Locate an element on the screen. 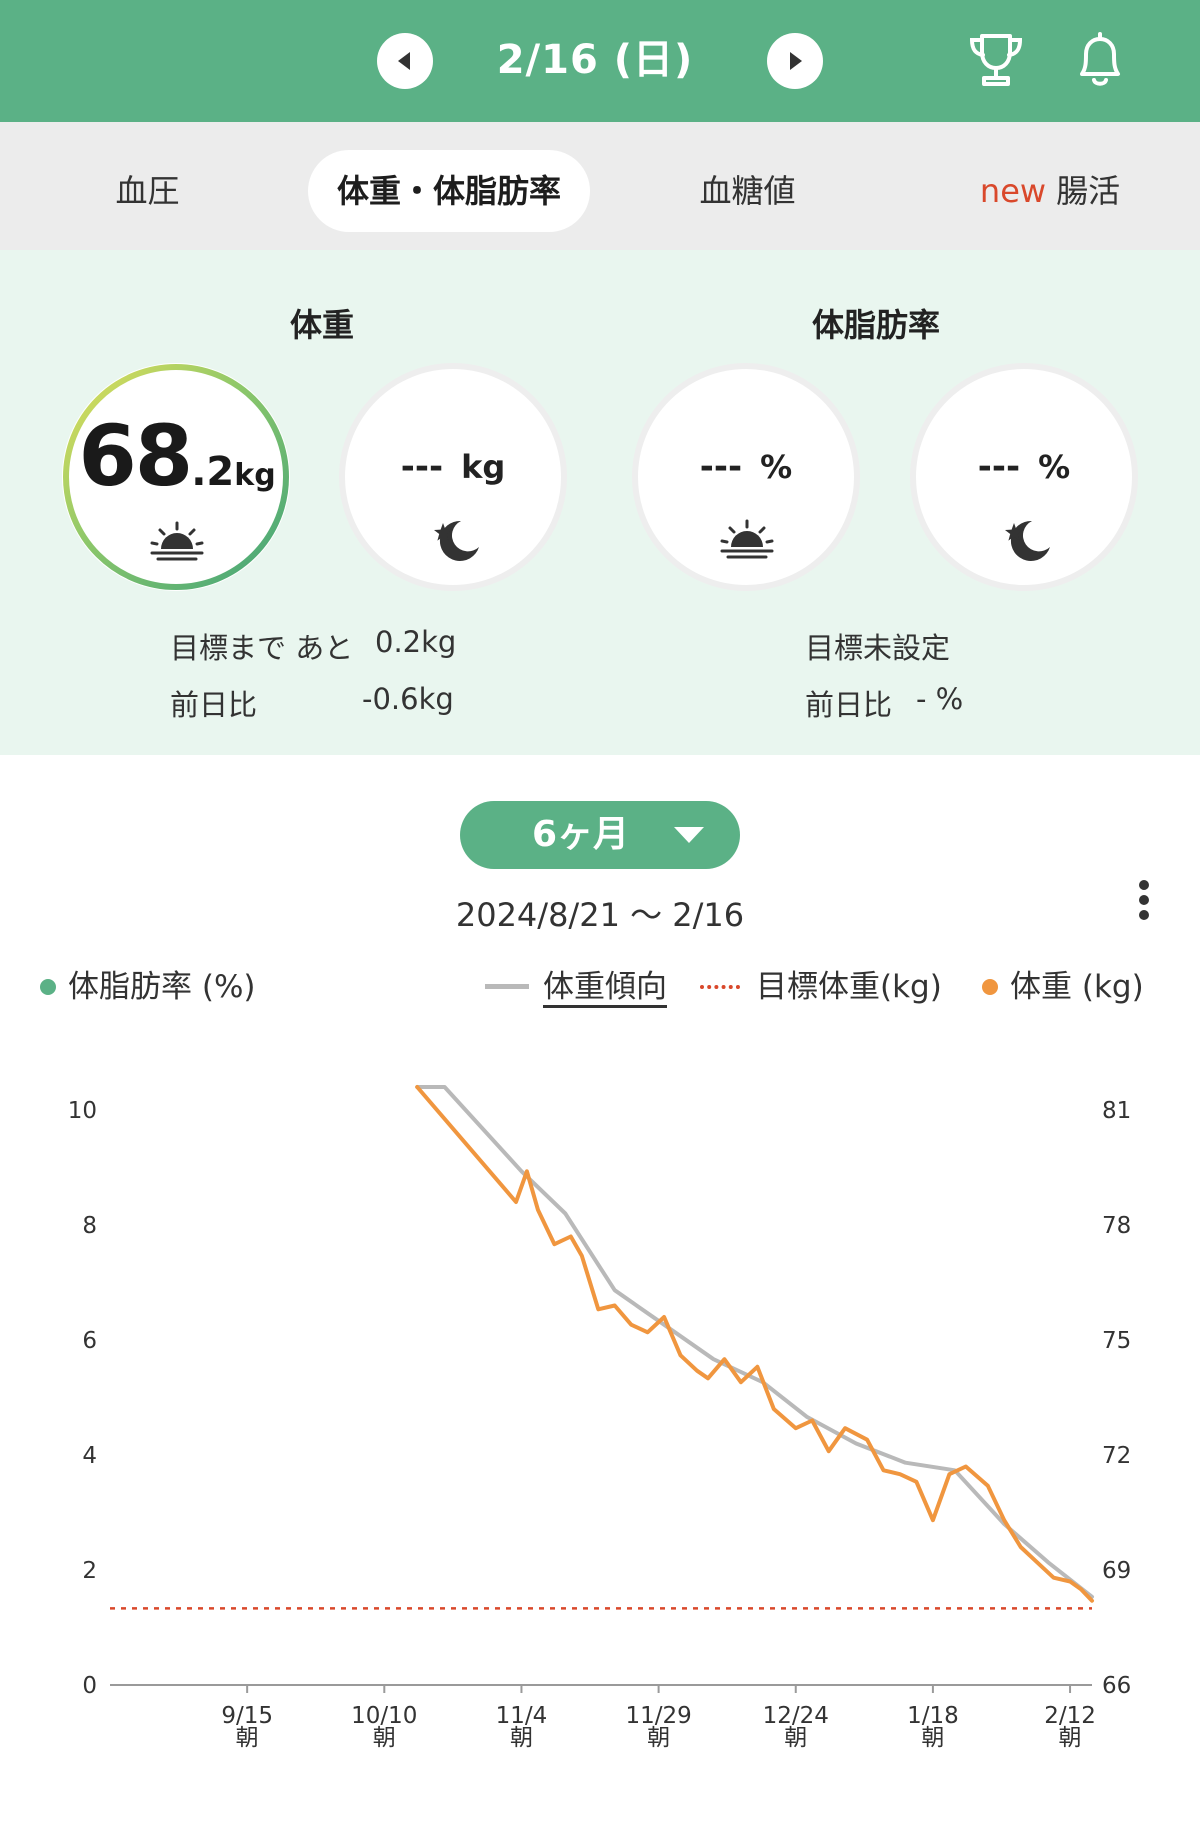 This screenshot has width=1200, height=1829. weight-morning-card: 68.2kg is located at coordinates (176, 477).